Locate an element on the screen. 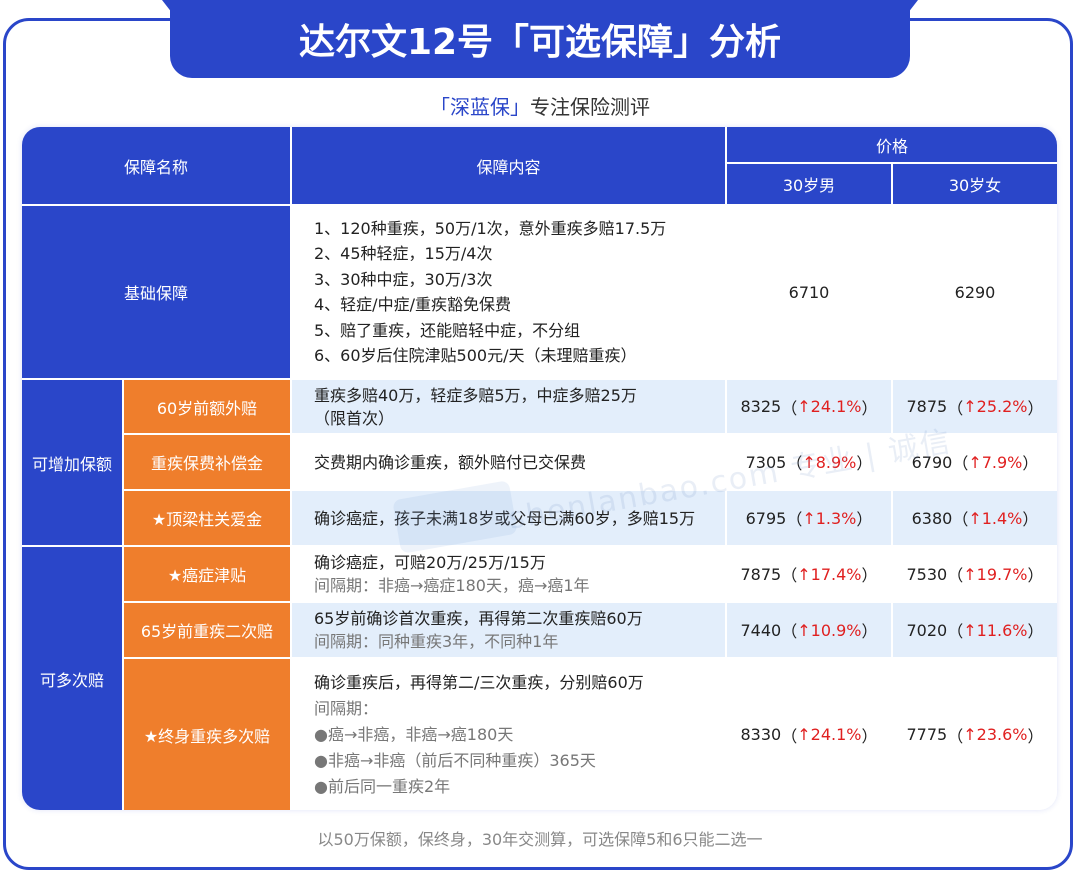  basic-line: 4、轻症/中症/重疾豁免保费 is located at coordinates (412, 304).